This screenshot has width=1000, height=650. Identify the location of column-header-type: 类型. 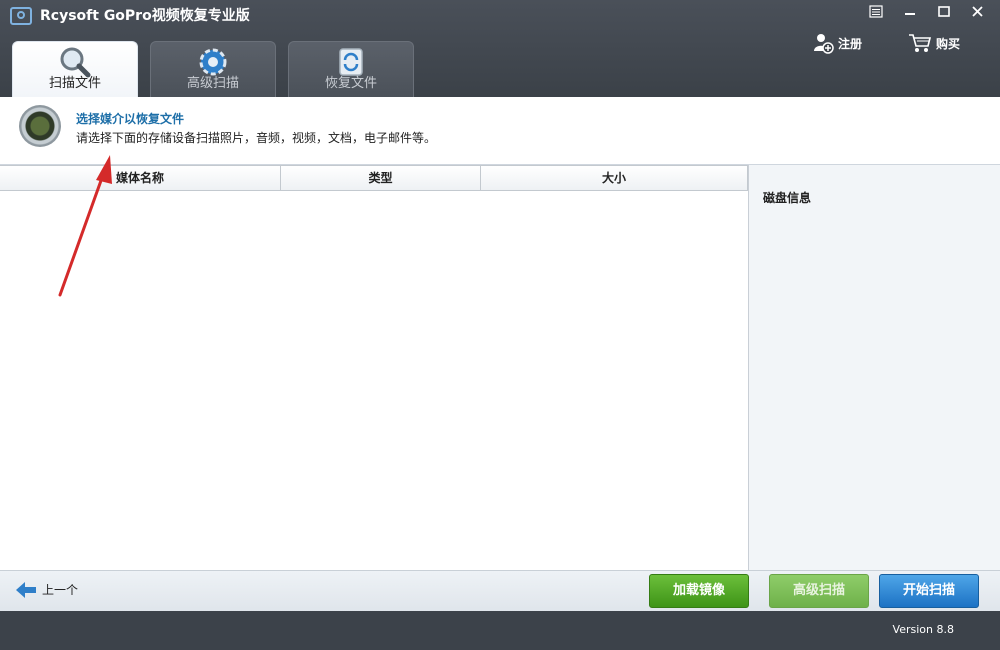
(381, 178).